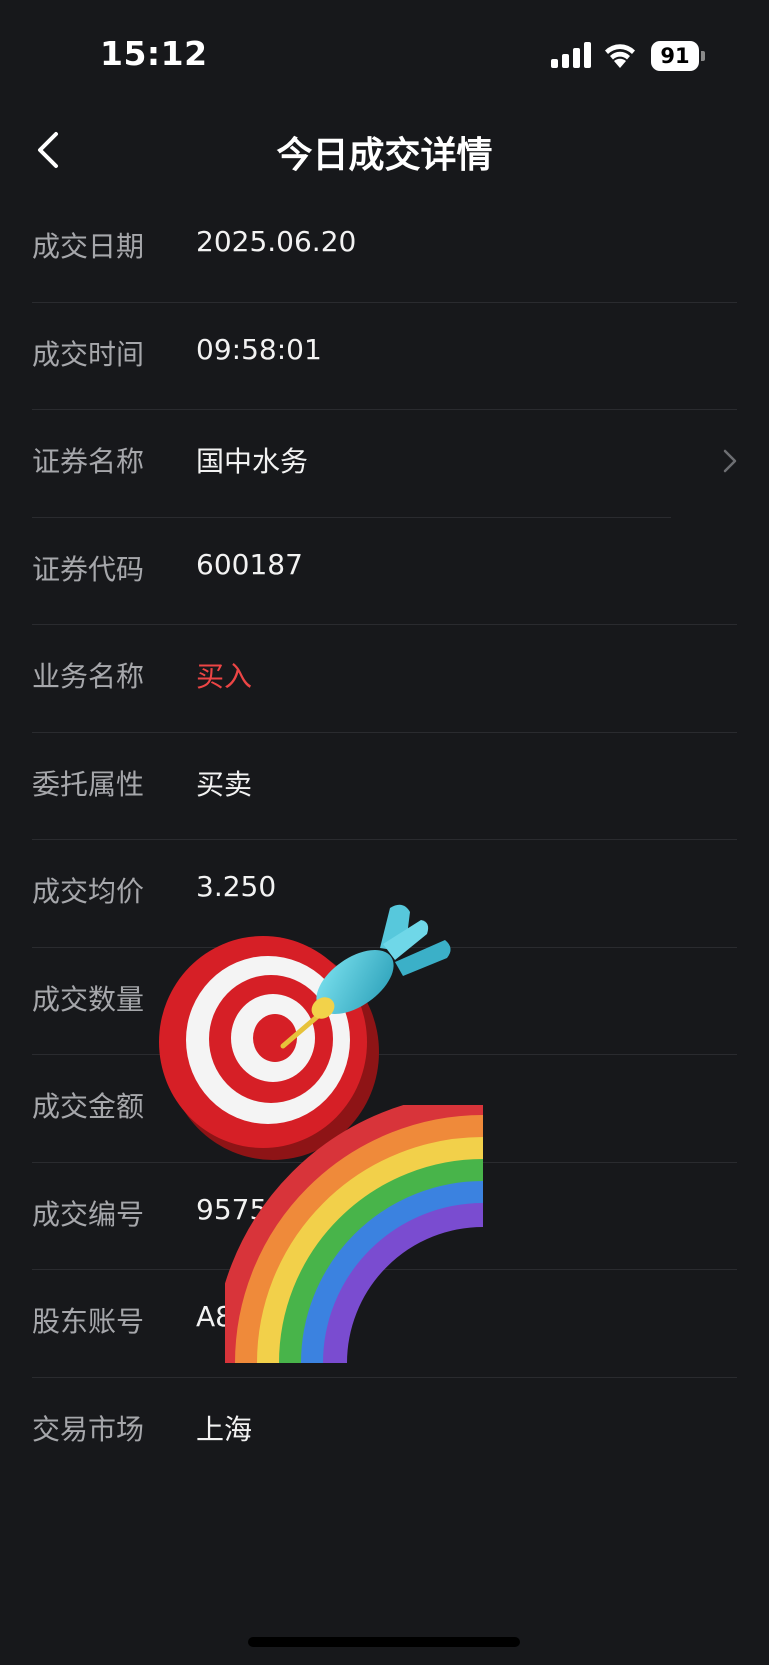  What do you see at coordinates (154, 53) in the screenshot?
I see `status-time: 15:12` at bounding box center [154, 53].